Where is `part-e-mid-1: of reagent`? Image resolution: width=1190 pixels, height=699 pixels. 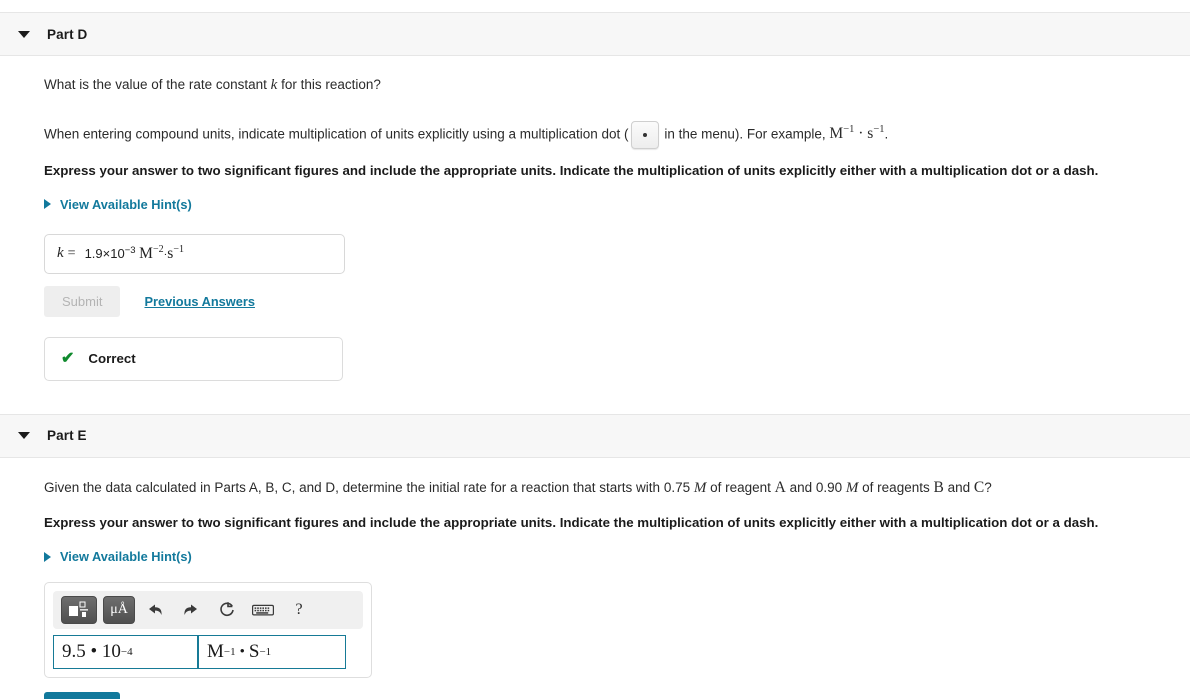
part-e-mid-1: of reagent is located at coordinates (740, 487).